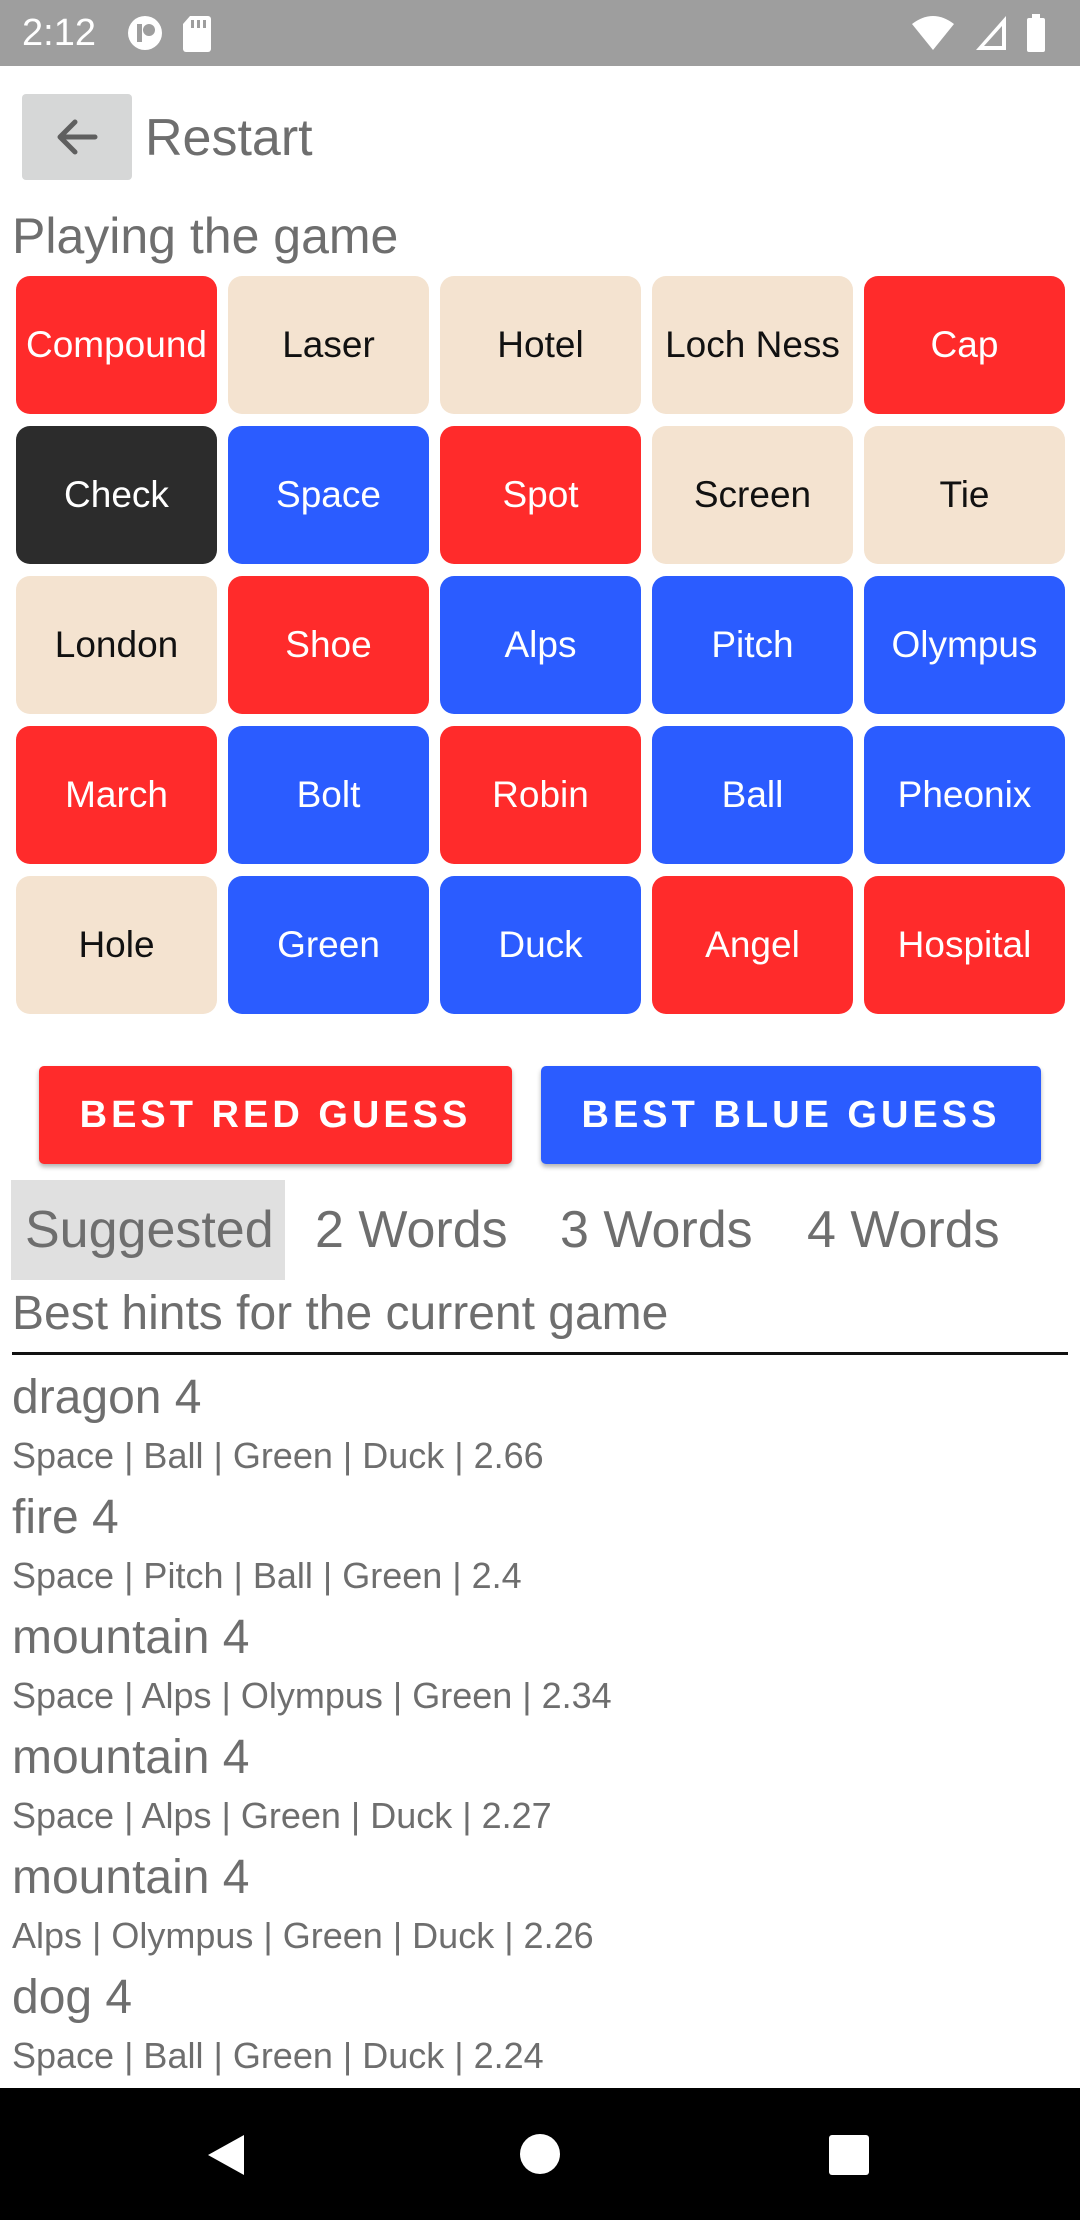  What do you see at coordinates (752, 795) in the screenshot?
I see `word-card: Ball` at bounding box center [752, 795].